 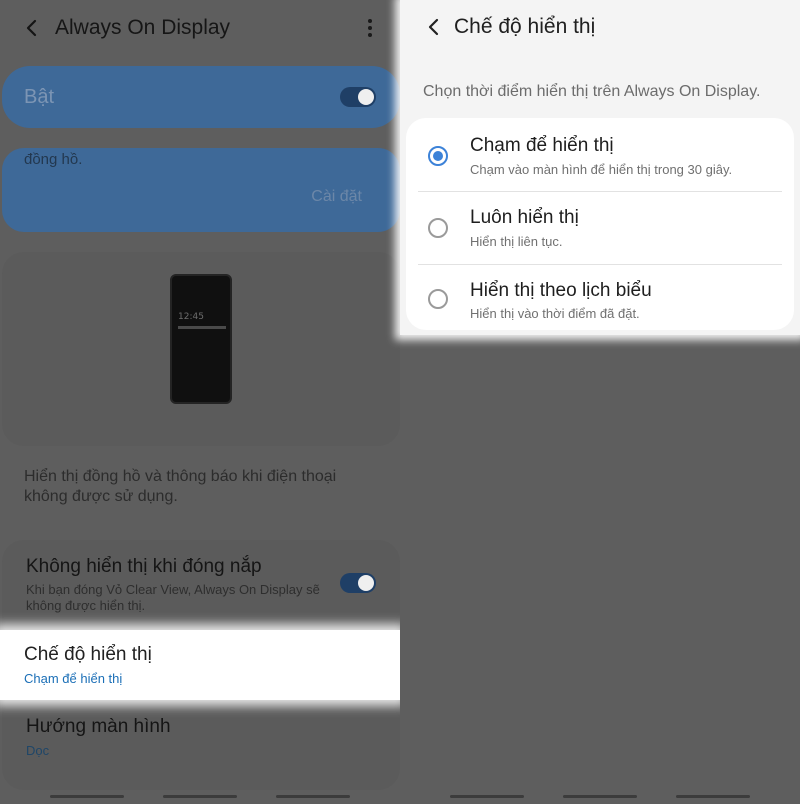 What do you see at coordinates (516, 241) in the screenshot?
I see `option-subtitle: Hiển thị liên tục.` at bounding box center [516, 241].